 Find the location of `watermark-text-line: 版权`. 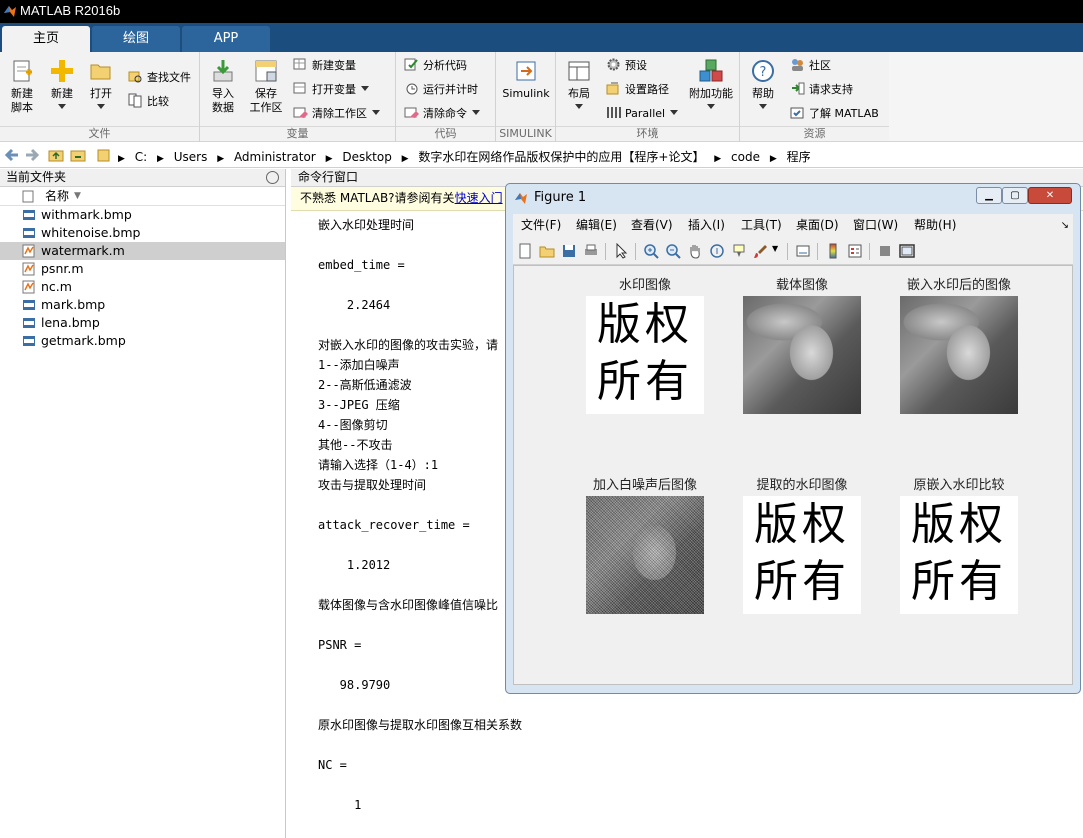

watermark-text-line: 版权 is located at coordinates (959, 524).